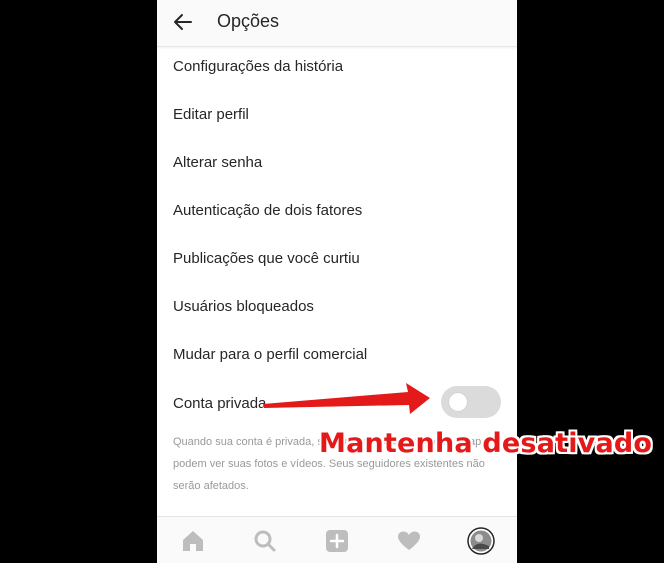 The width and height of the screenshot is (664, 563). What do you see at coordinates (220, 403) in the screenshot?
I see `private-account-label: Conta privada` at bounding box center [220, 403].